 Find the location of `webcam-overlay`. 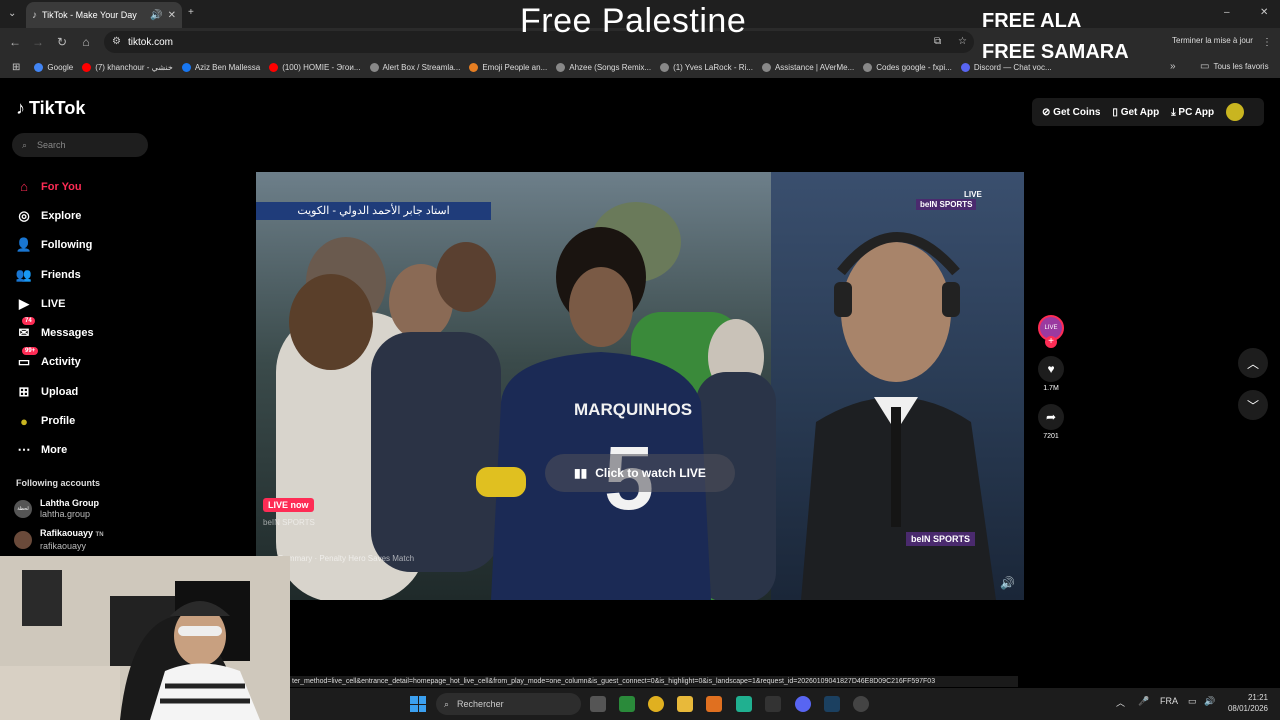

webcam-overlay is located at coordinates (145, 638).